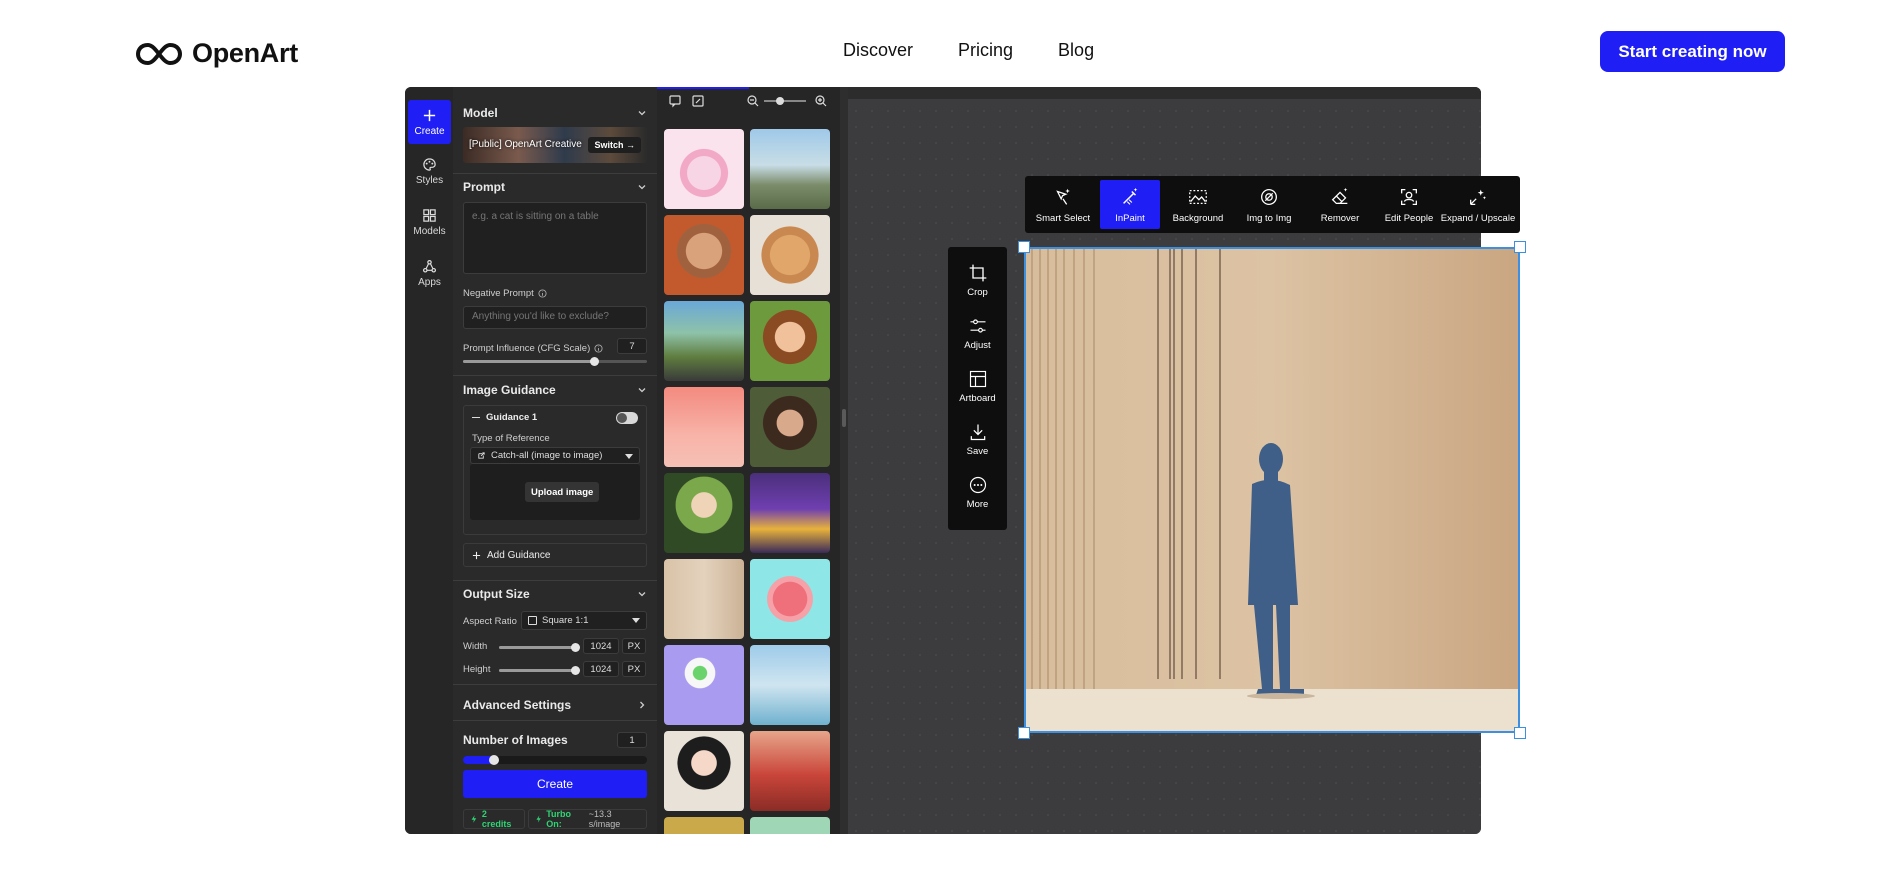  Describe the element at coordinates (517, 705) in the screenshot. I see `advanced-settings-title: Advanced Settings` at that location.